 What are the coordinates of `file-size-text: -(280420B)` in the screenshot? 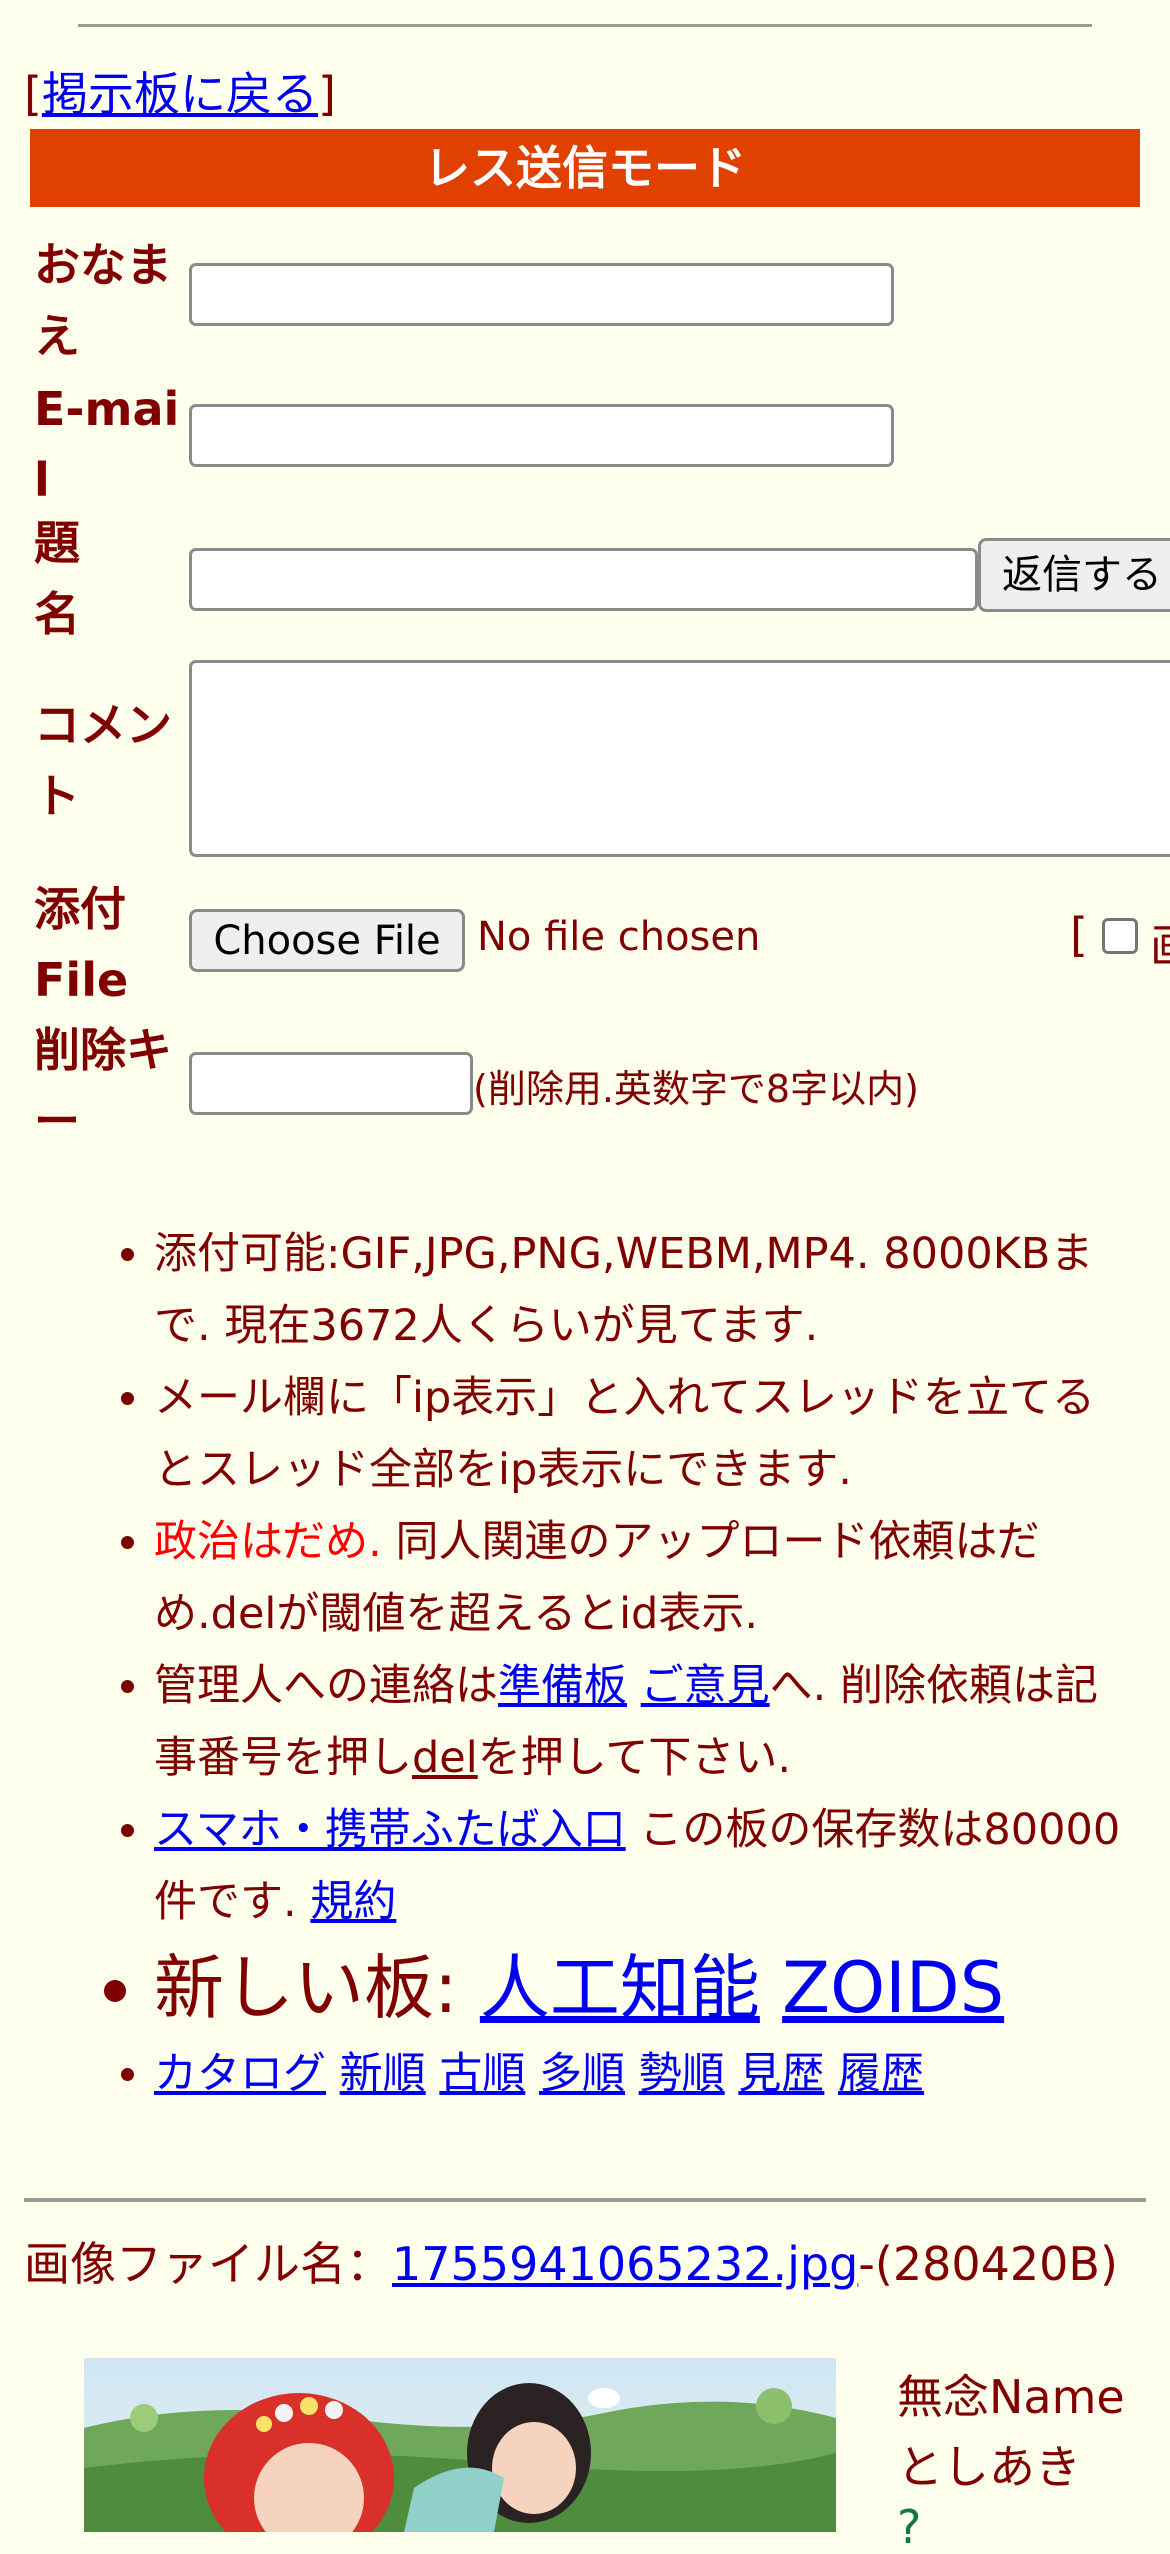 It's located at (988, 2264).